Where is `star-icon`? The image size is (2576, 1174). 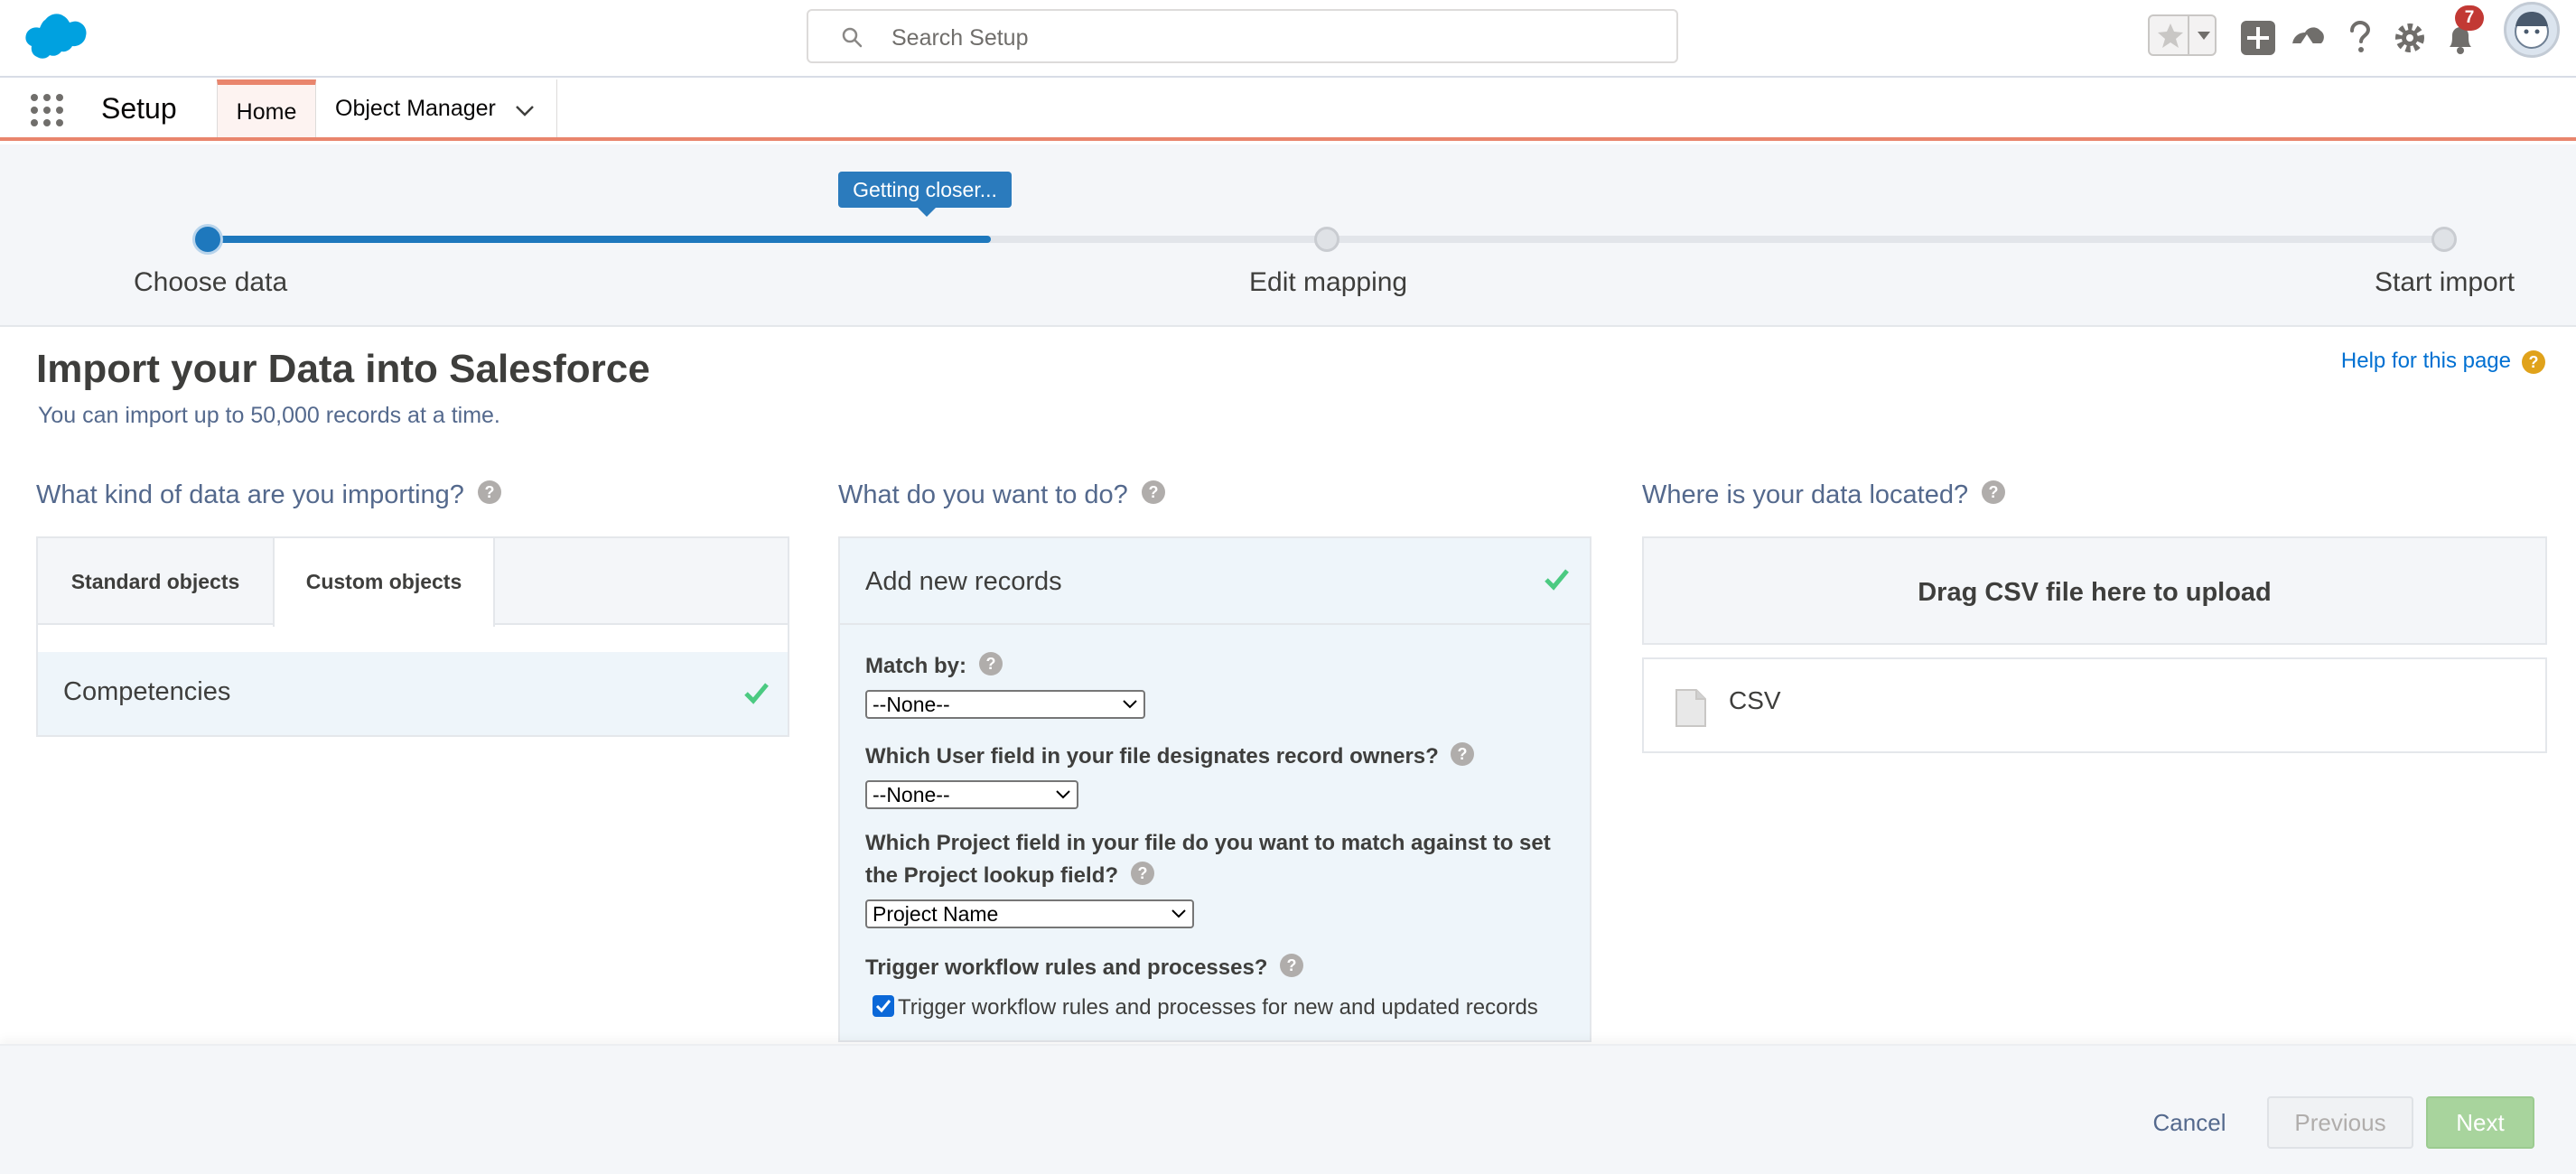
star-icon is located at coordinates (2170, 35).